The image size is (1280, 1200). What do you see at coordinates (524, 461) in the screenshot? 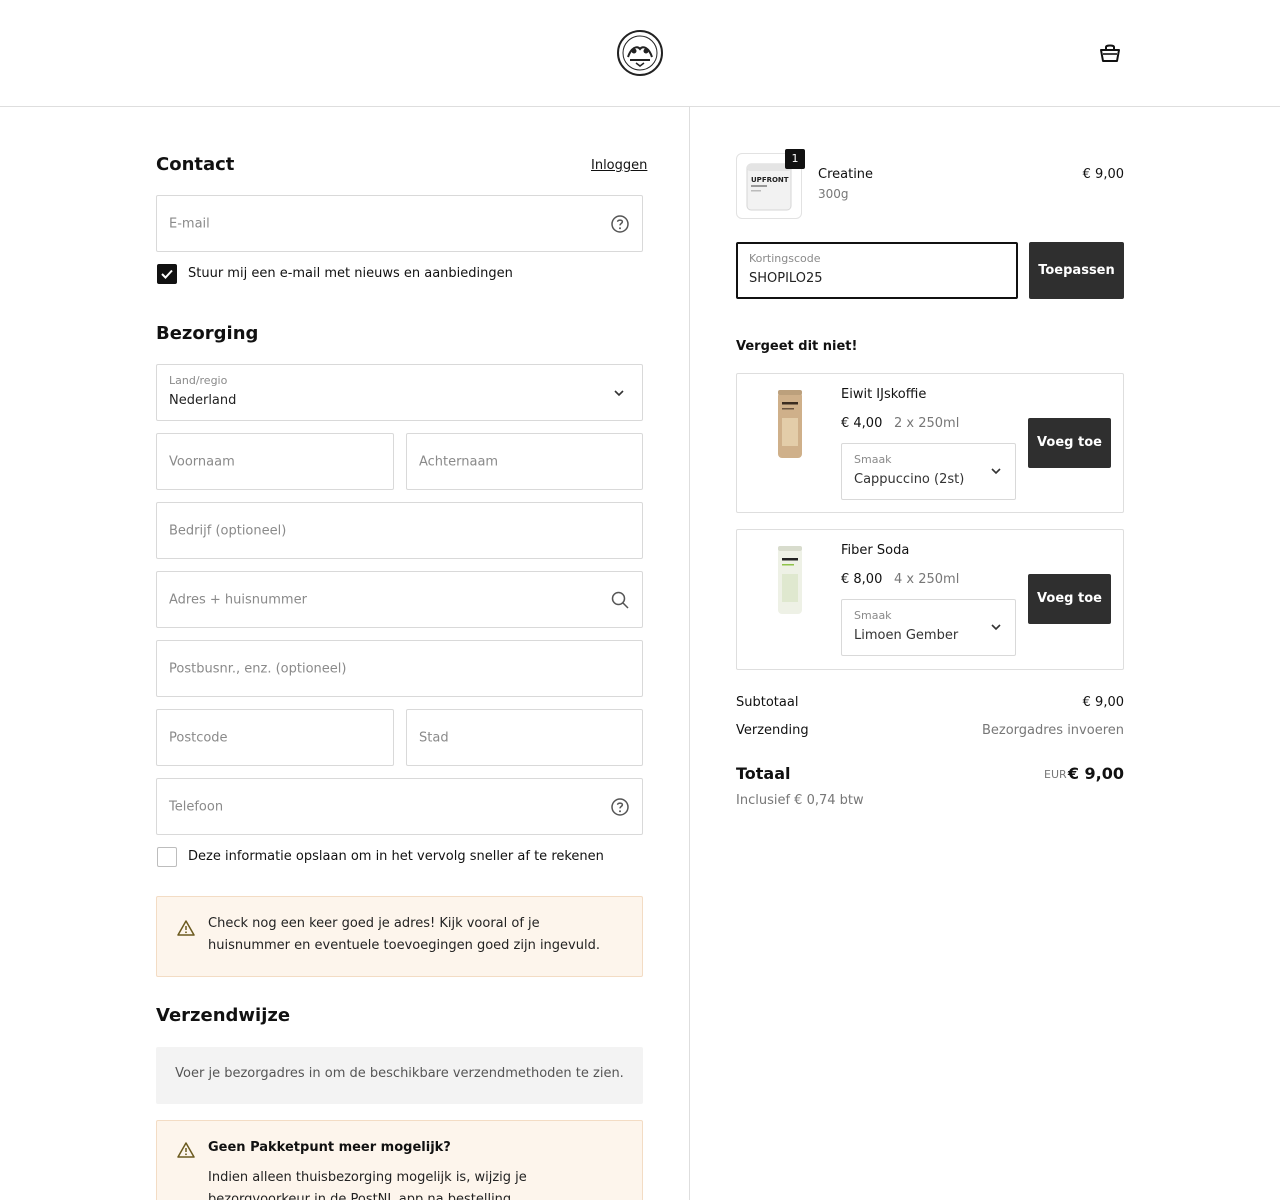
I see `last-name-field: Achternaam` at bounding box center [524, 461].